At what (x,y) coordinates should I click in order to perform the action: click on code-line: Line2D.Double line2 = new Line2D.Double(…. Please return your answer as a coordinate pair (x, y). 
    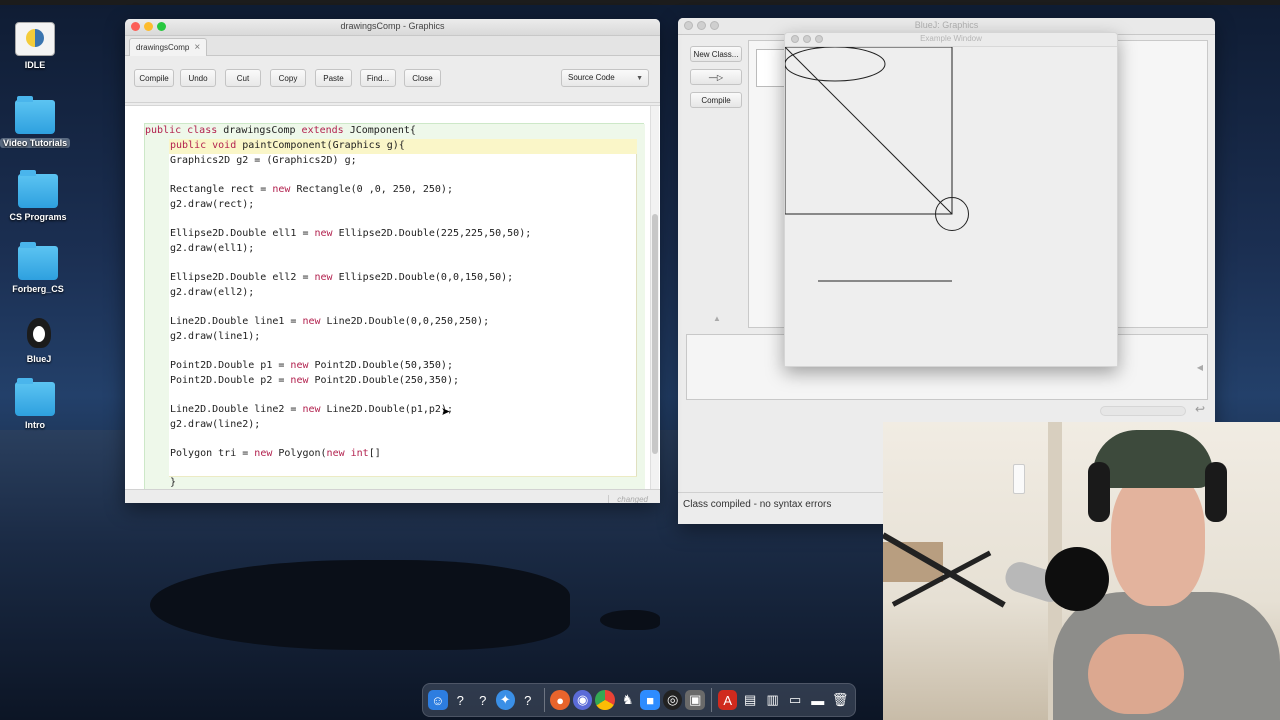
    Looking at the image, I should click on (311, 409).